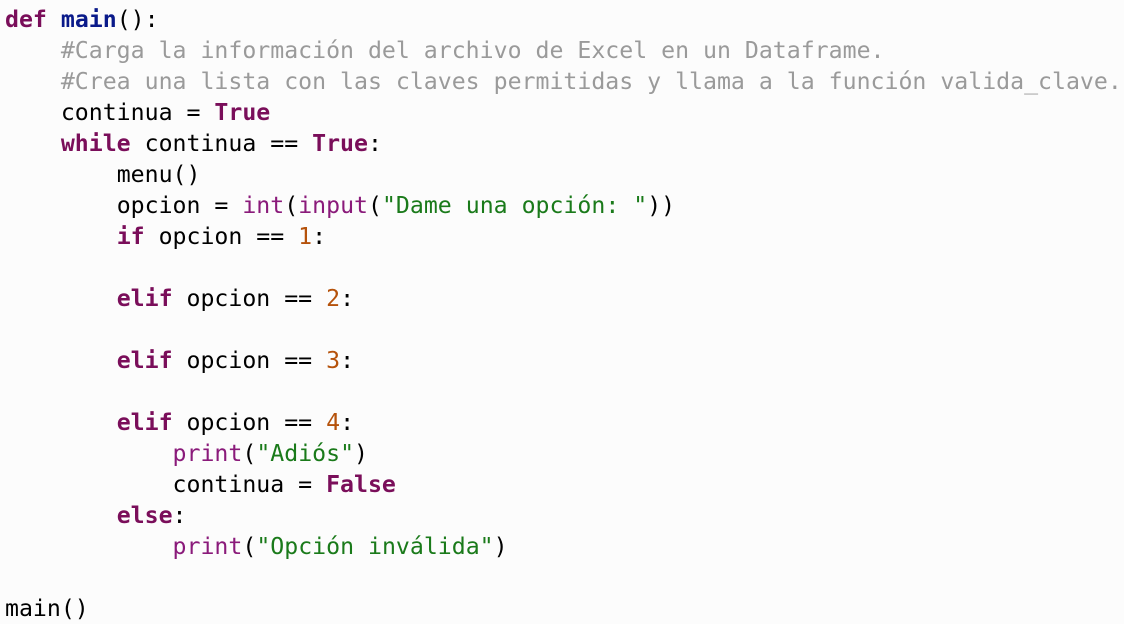 This screenshot has height=624, width=1124. Describe the element at coordinates (333, 298) in the screenshot. I see `number-token: 2` at that location.